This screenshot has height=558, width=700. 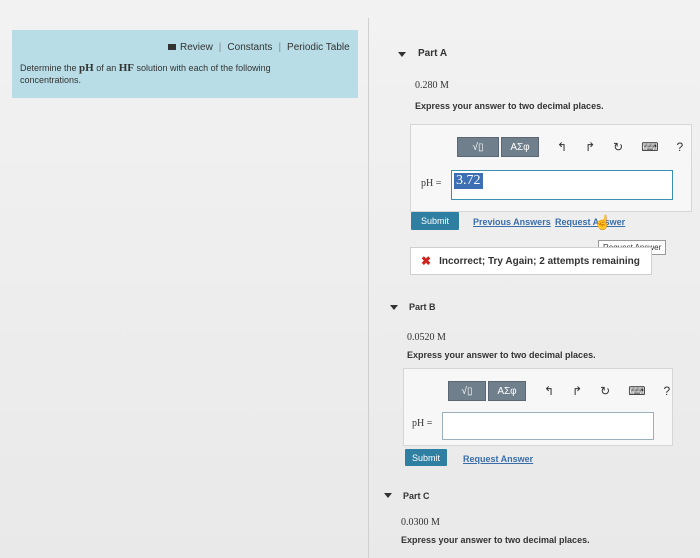 I want to click on previous-answers-link: Previous Answers, so click(x=512, y=222).